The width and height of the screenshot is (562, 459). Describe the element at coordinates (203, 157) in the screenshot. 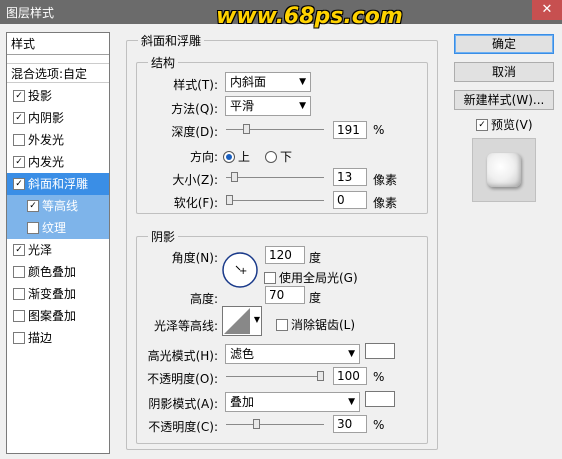

I see `direction-label: 方向:` at that location.